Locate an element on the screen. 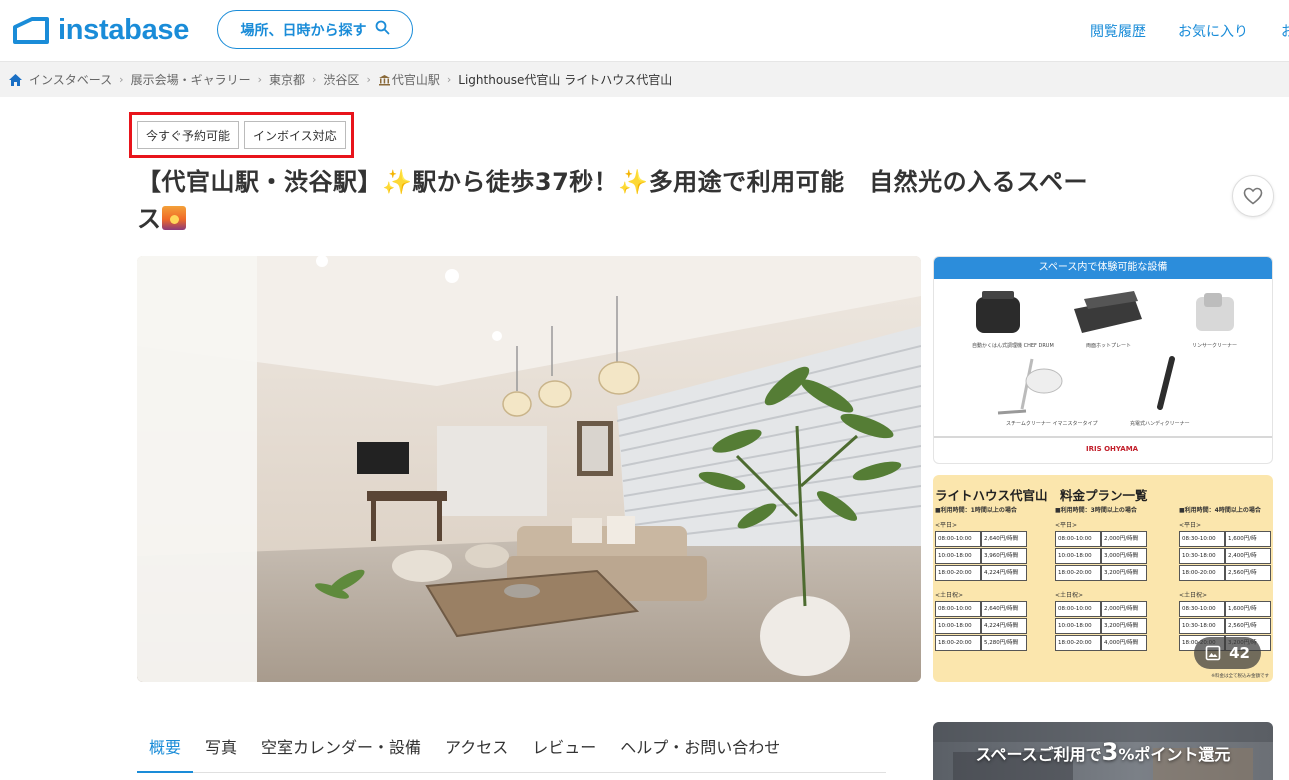 This screenshot has width=1289, height=780. tab-access: アクセス is located at coordinates (476, 747).